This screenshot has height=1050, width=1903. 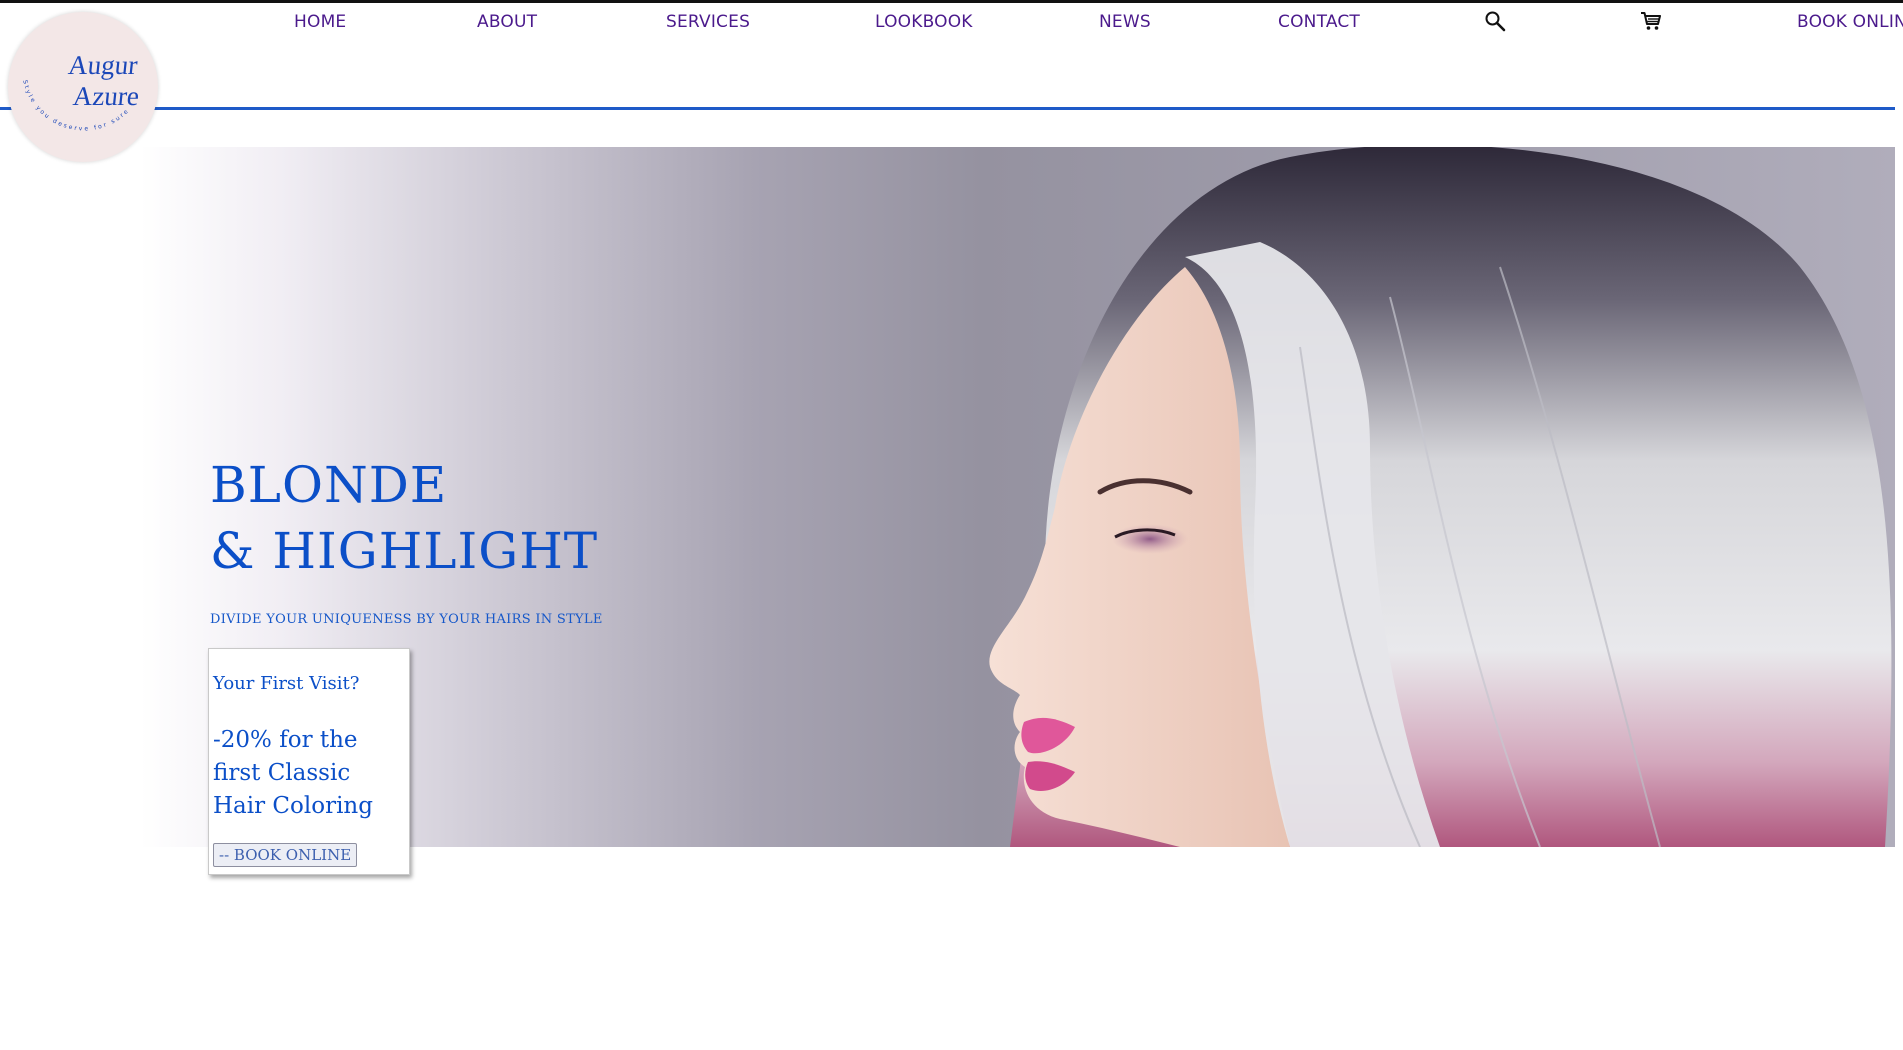 I want to click on hero-title-line1: BLONDE, so click(x=329, y=485).